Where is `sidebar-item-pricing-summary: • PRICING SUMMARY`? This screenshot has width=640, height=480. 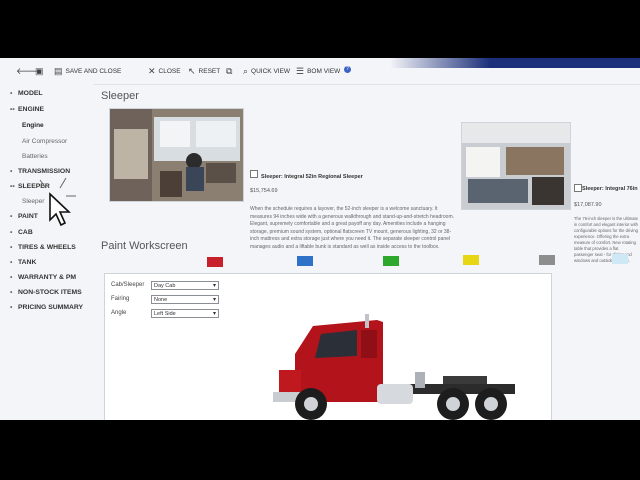 sidebar-item-pricing-summary: • PRICING SUMMARY is located at coordinates (46, 307).